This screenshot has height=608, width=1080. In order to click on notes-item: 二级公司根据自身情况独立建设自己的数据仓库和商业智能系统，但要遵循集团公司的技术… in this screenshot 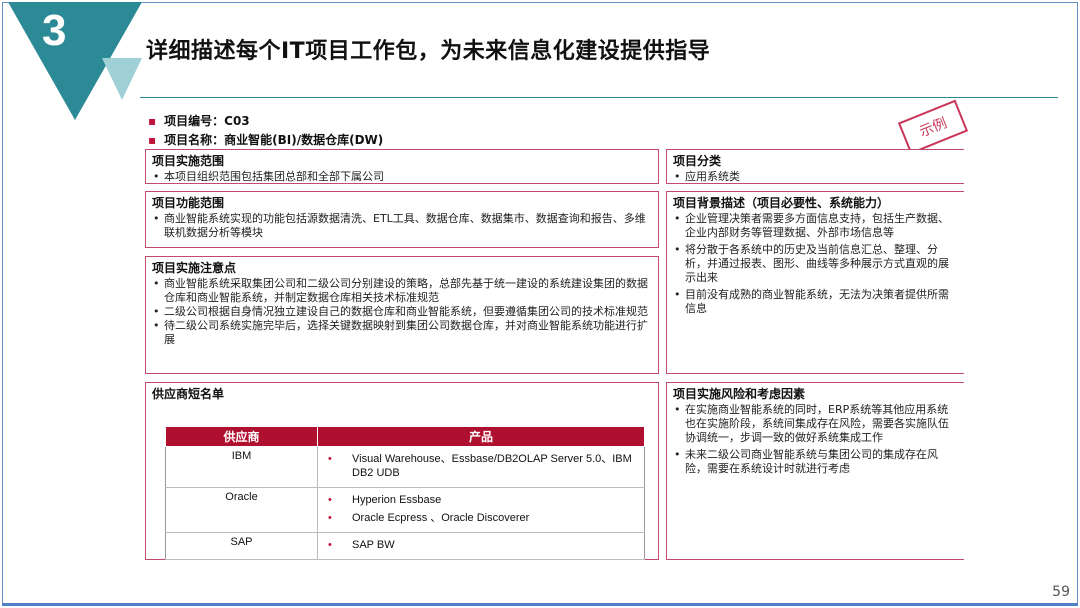, I will do `click(402, 312)`.